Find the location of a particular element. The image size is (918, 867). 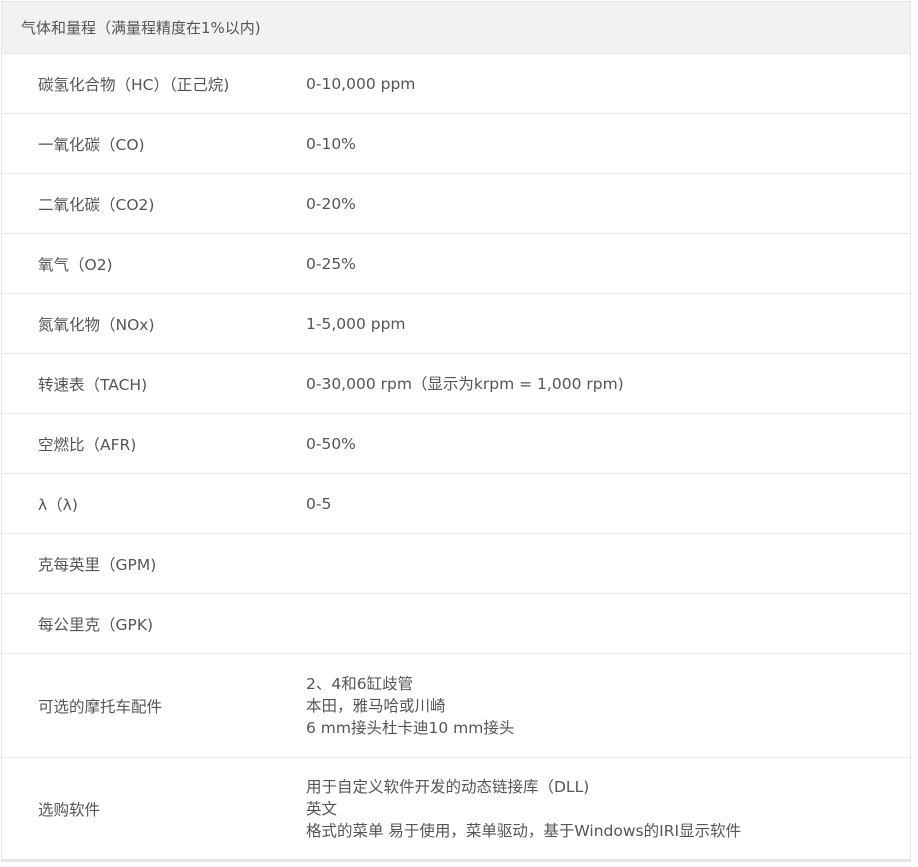

row-label: 氧气（O2) is located at coordinates (75, 264).